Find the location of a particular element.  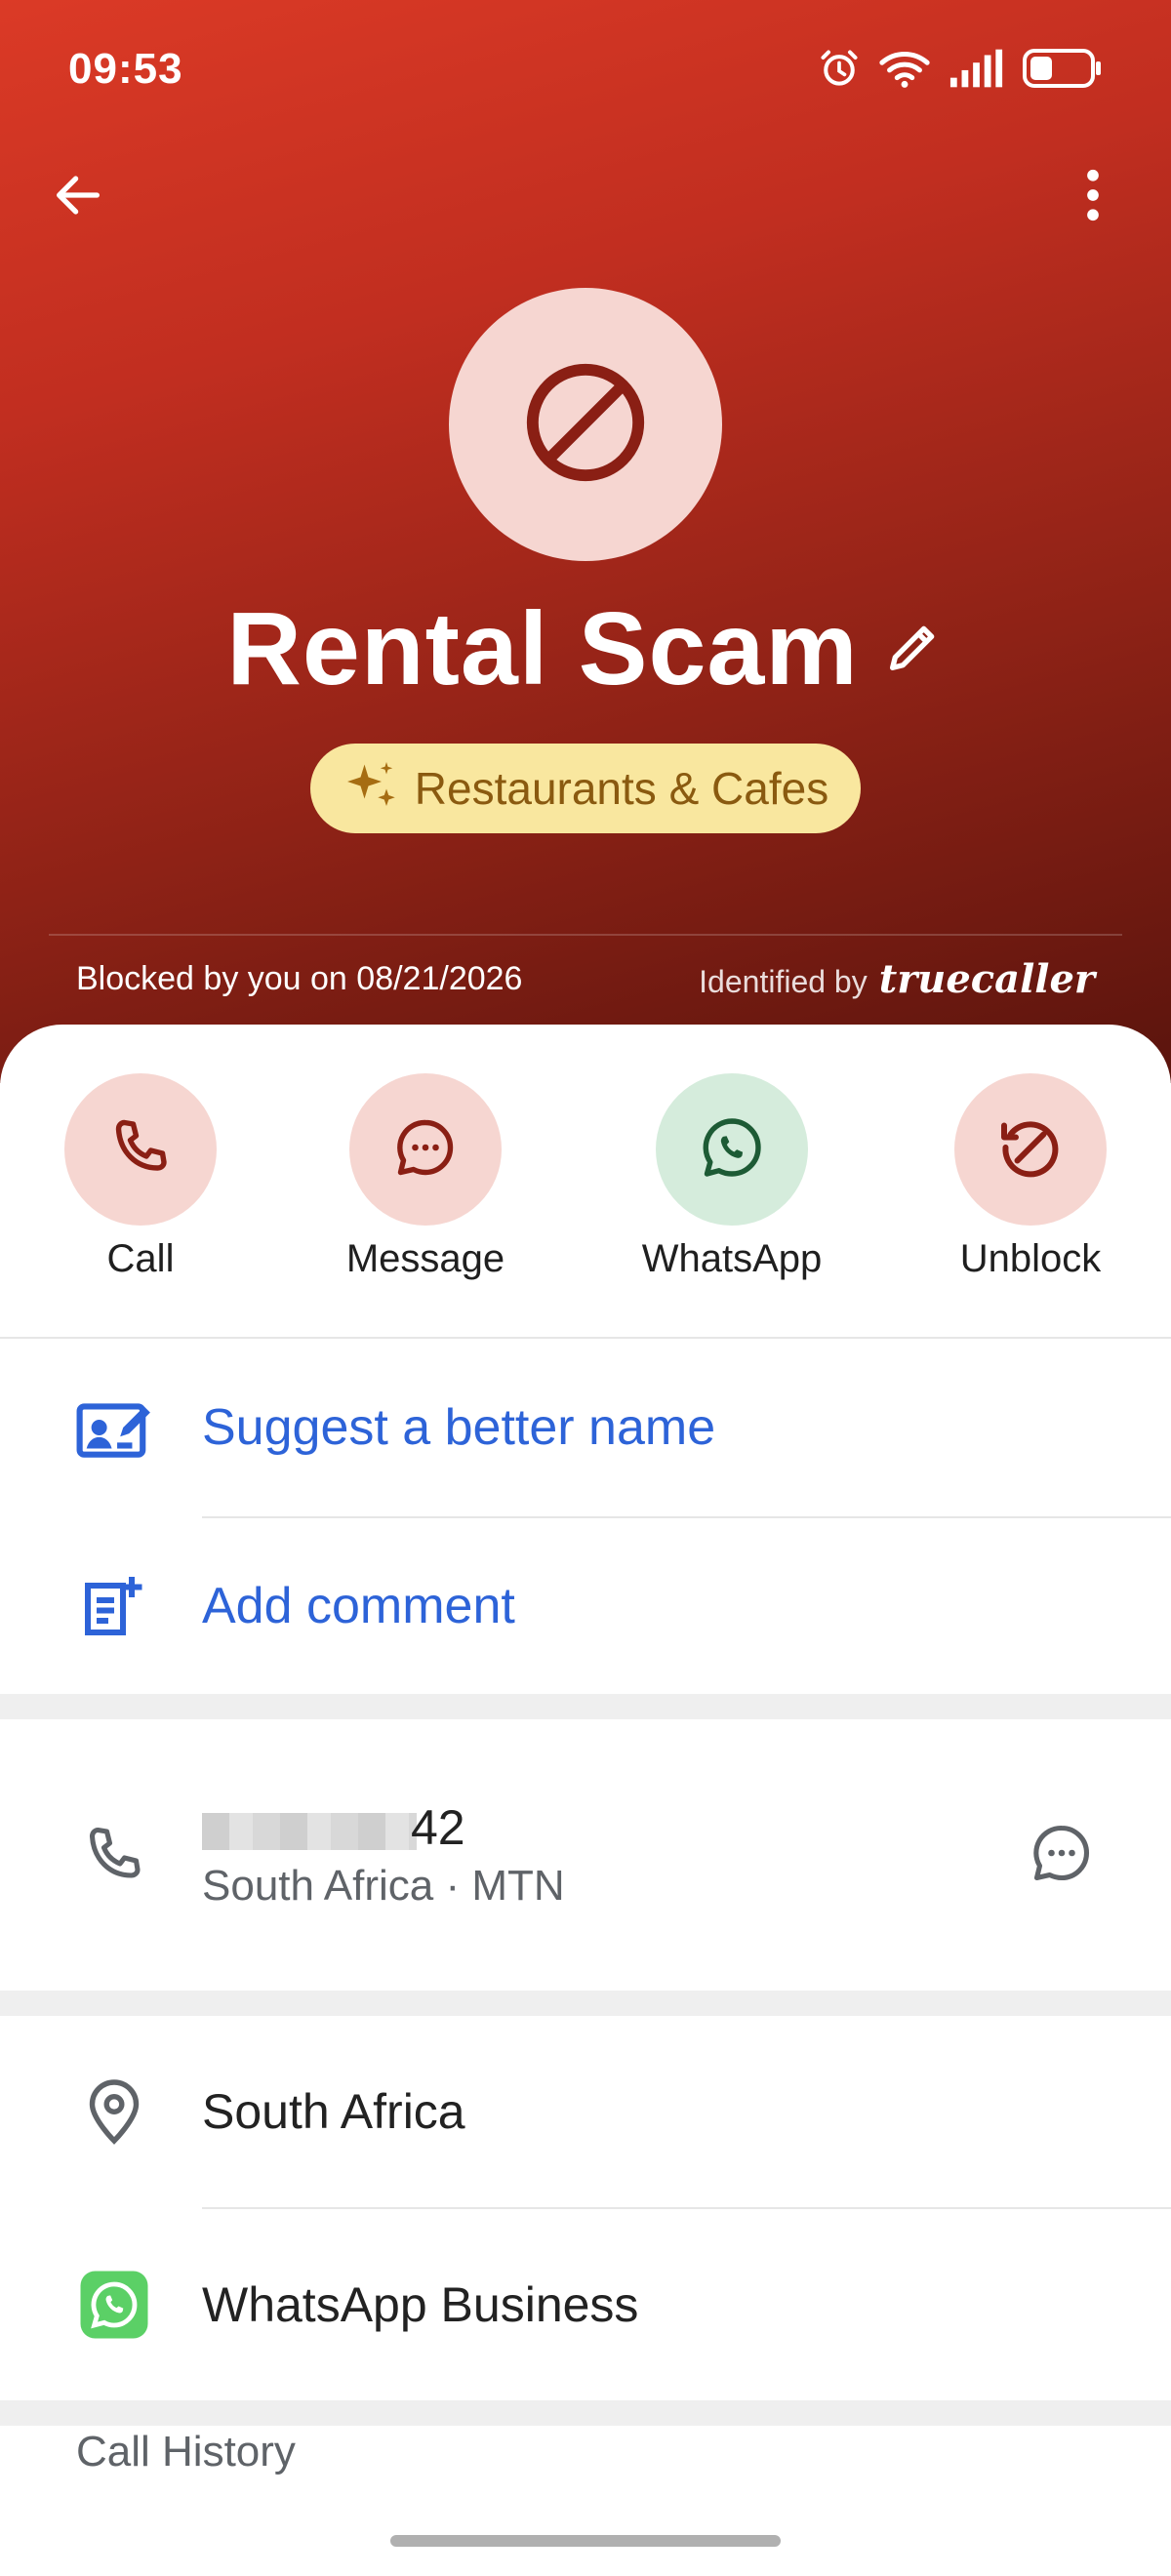

unblock-button-circle is located at coordinates (1030, 1149).